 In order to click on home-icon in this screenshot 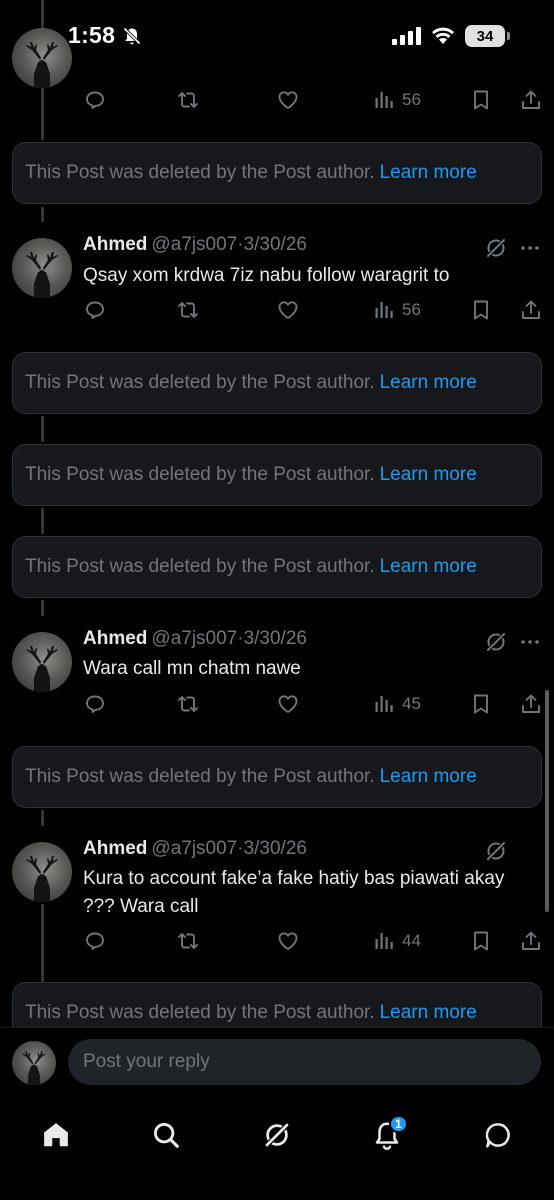, I will do `click(56, 1135)`.